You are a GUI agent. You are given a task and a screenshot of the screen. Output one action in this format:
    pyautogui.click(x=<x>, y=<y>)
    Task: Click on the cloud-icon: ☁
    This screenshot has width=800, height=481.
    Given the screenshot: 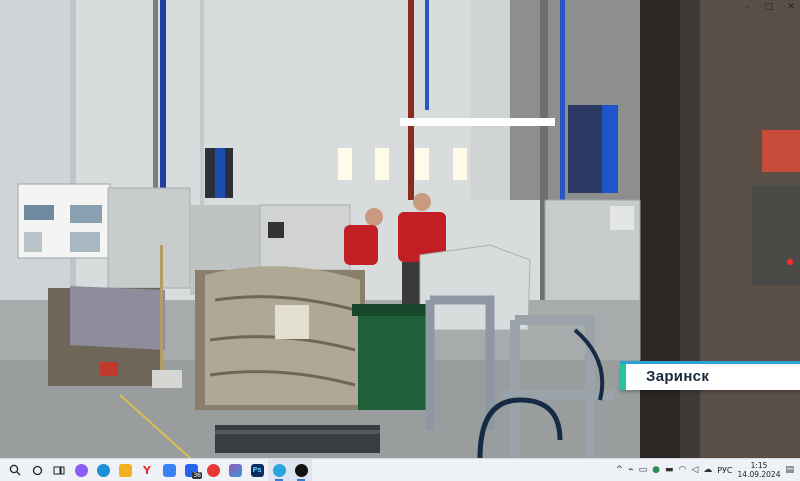 What is the action you would take?
    pyautogui.click(x=707, y=470)
    